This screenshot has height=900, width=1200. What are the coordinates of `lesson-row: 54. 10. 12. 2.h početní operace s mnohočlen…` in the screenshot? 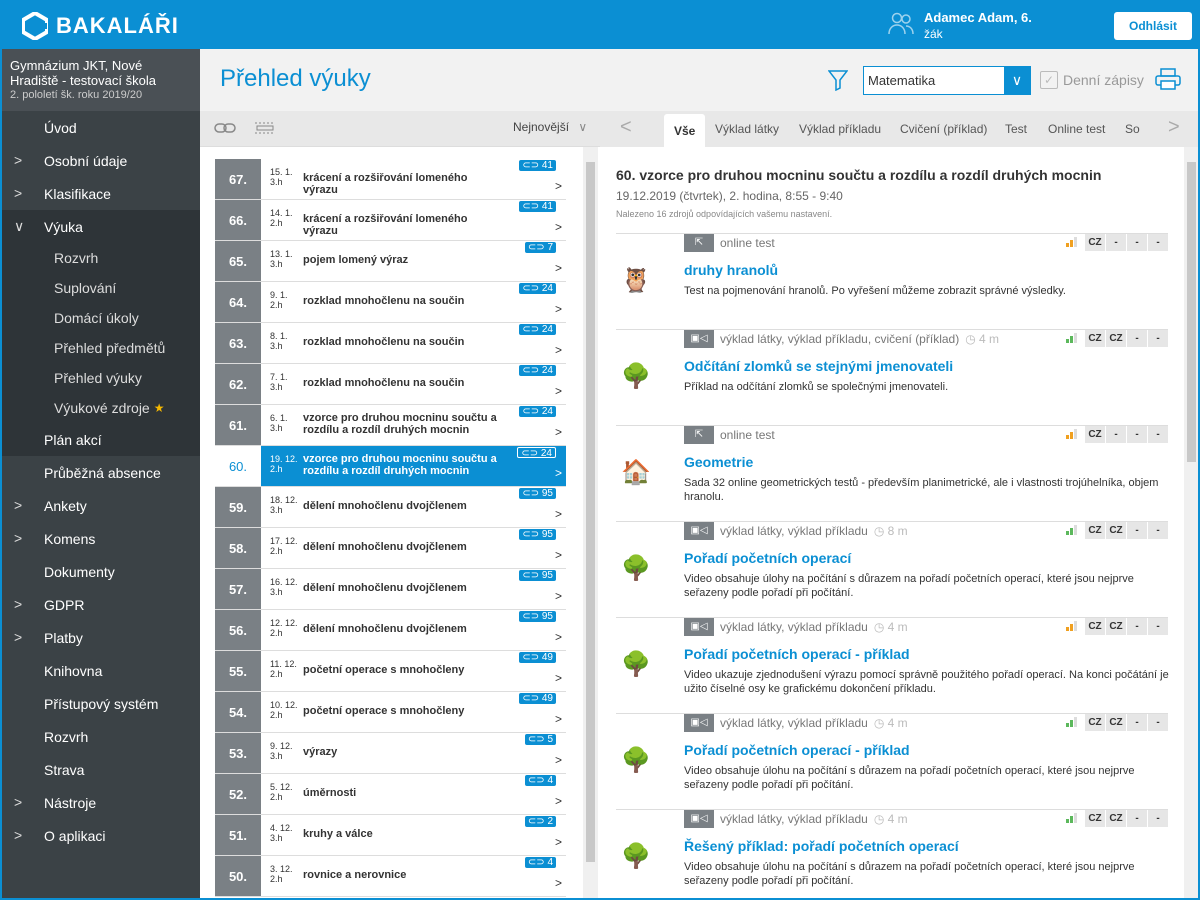 It's located at (390, 712).